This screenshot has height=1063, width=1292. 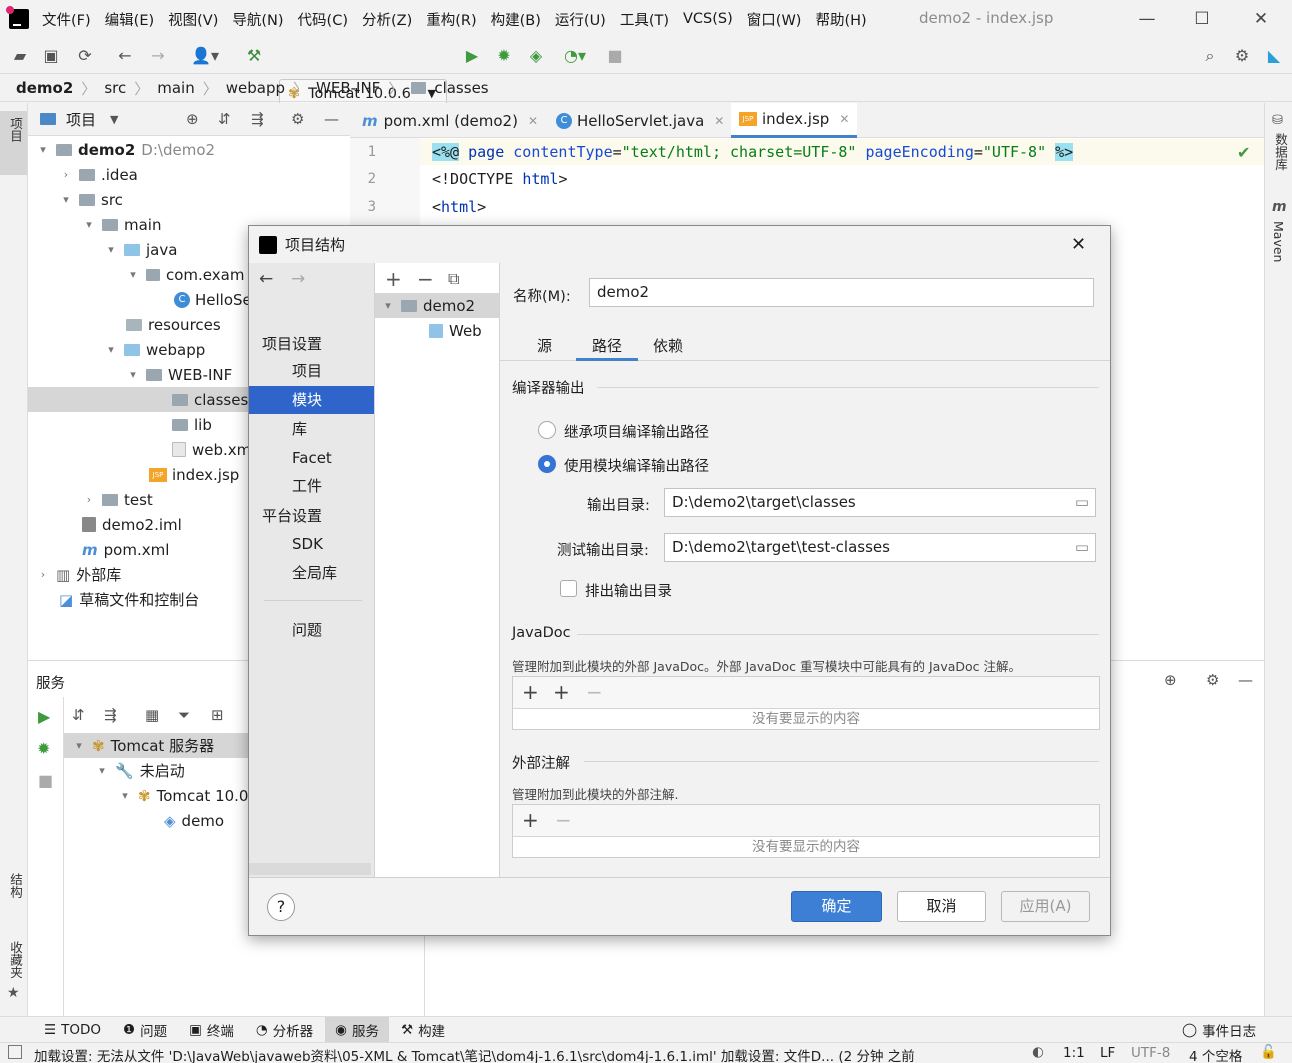 What do you see at coordinates (561, 692) in the screenshot?
I see `add-url-icon: +` at bounding box center [561, 692].